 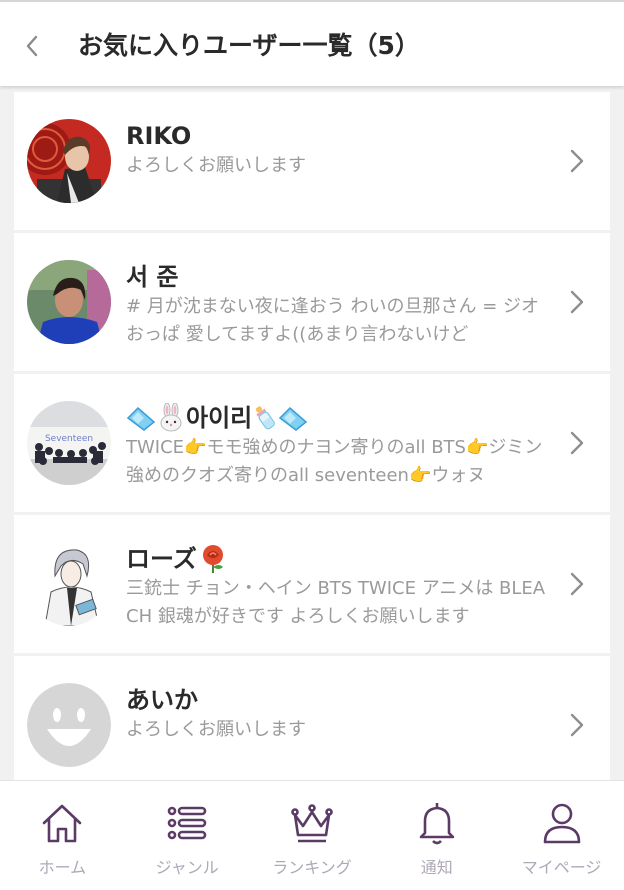 I want to click on tab-ranking: ランキング, so click(x=312, y=835).